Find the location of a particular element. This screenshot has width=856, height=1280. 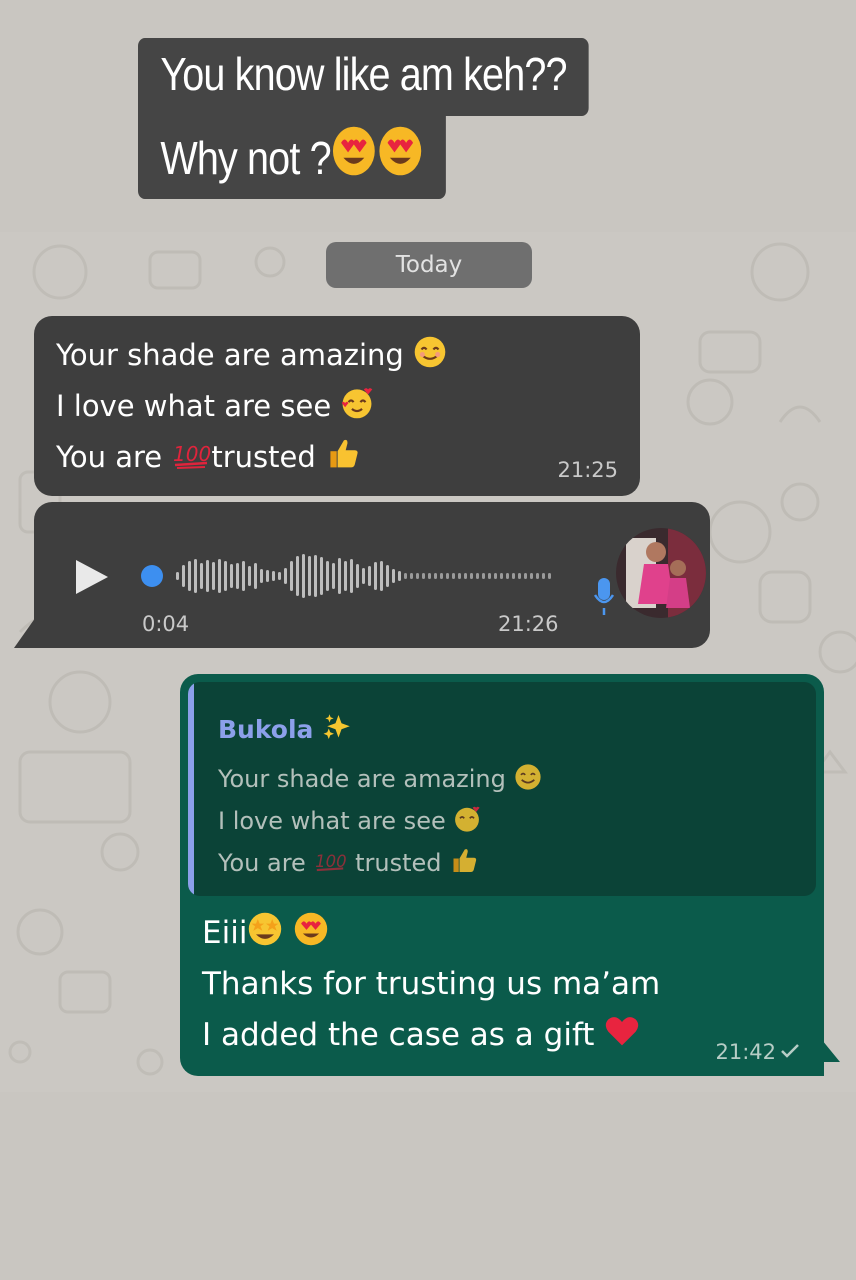

message-timestamp: 21:26 is located at coordinates (528, 624).